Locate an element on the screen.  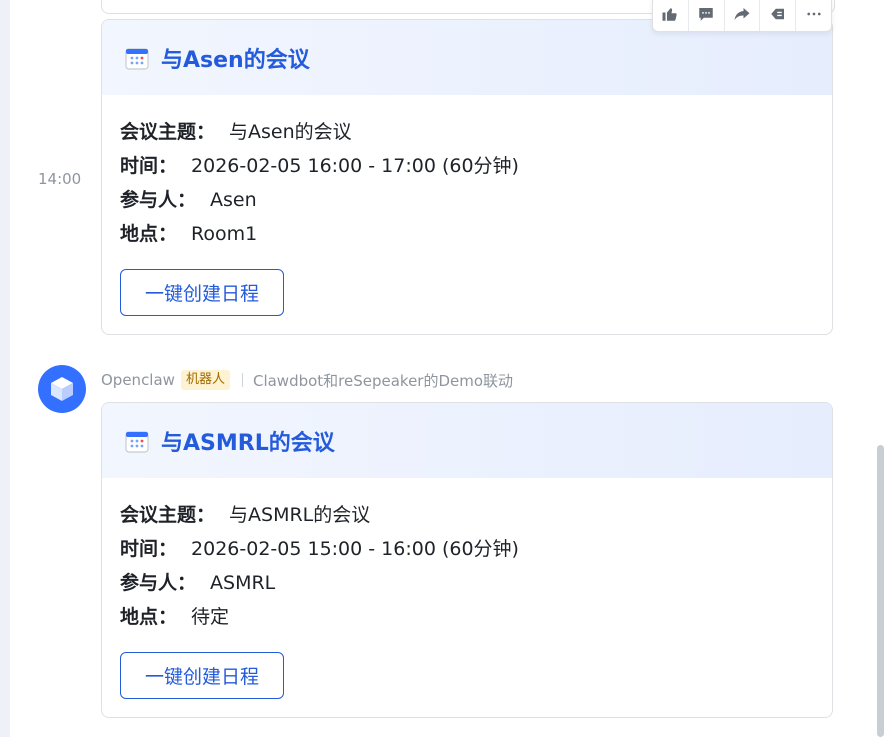
more-button is located at coordinates (813, 15).